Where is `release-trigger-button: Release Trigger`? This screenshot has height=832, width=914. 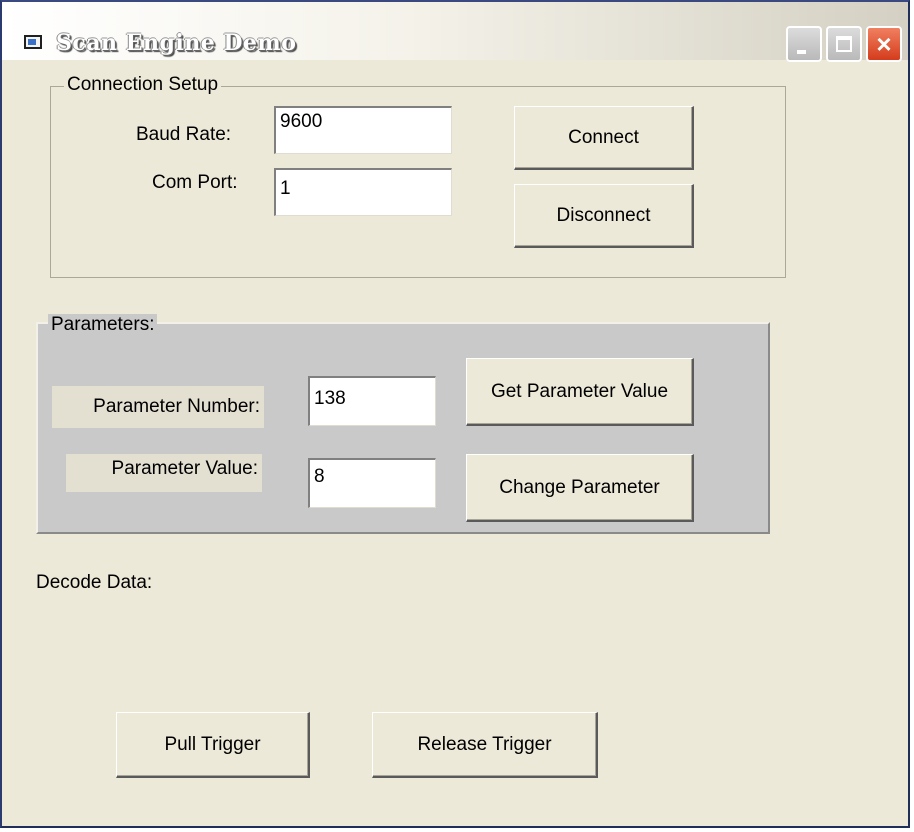
release-trigger-button: Release Trigger is located at coordinates (485, 745).